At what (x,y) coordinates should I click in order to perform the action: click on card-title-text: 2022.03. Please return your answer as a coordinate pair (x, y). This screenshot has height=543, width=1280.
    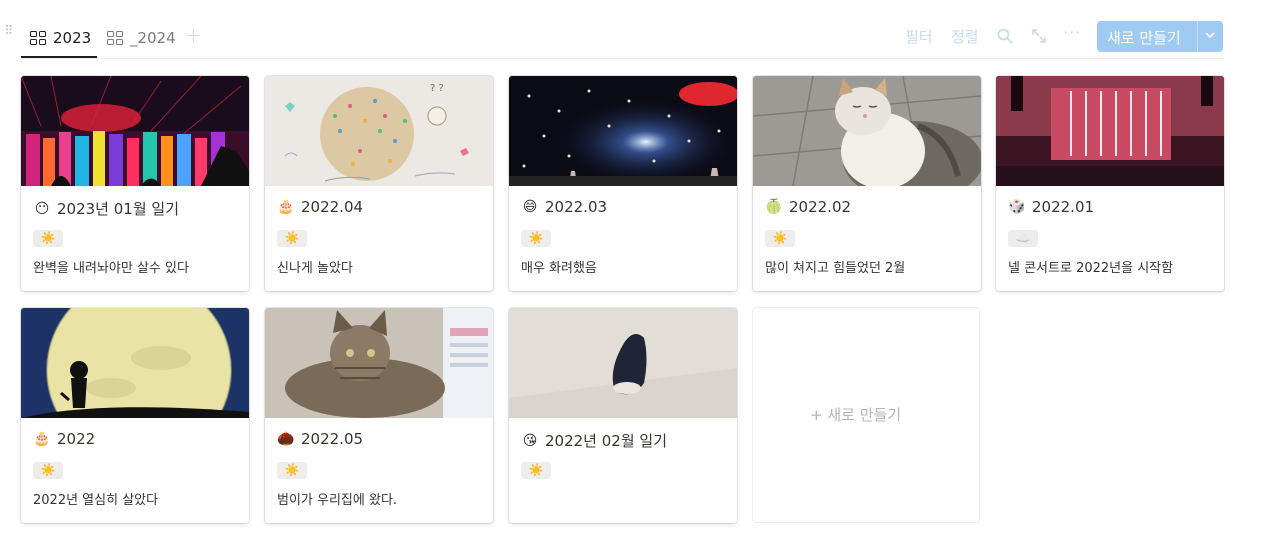
    Looking at the image, I should click on (576, 207).